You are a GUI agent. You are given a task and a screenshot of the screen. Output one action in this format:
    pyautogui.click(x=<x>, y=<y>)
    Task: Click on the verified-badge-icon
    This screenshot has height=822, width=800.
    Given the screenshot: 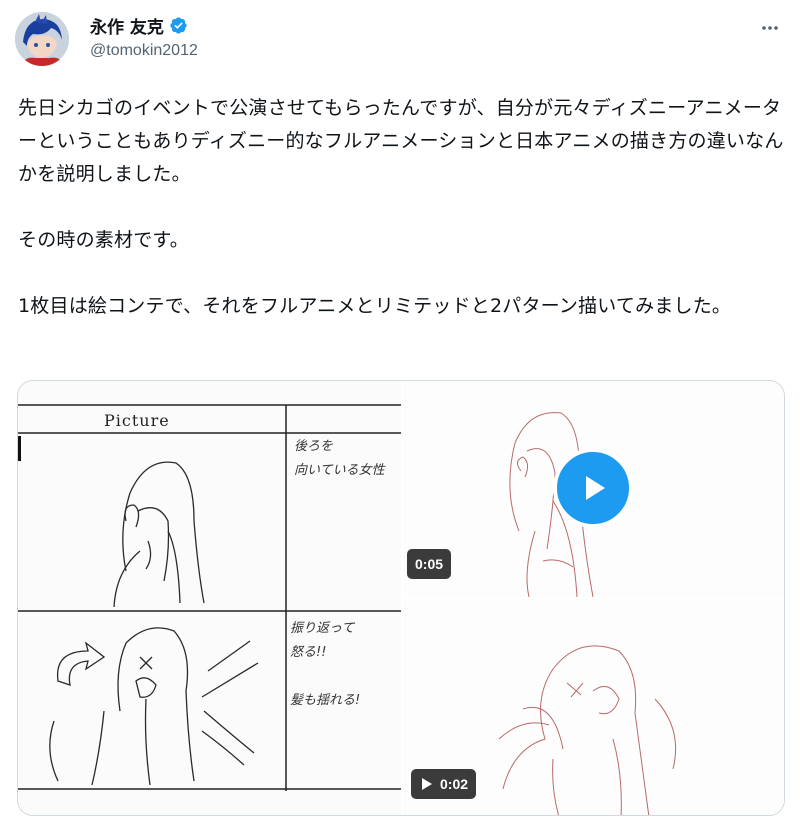 What is the action you would take?
    pyautogui.click(x=178, y=25)
    